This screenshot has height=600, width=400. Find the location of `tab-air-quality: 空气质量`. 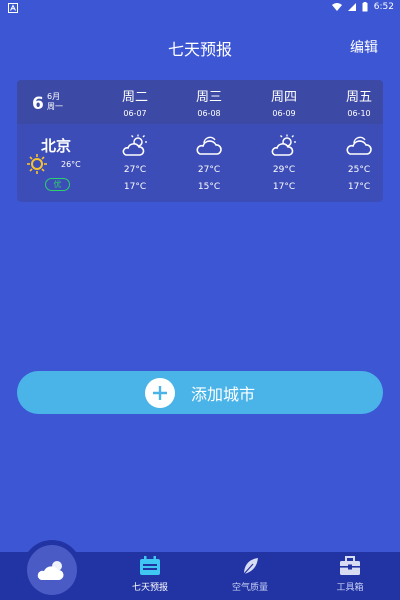

tab-air-quality: 空气质量 is located at coordinates (250, 574).